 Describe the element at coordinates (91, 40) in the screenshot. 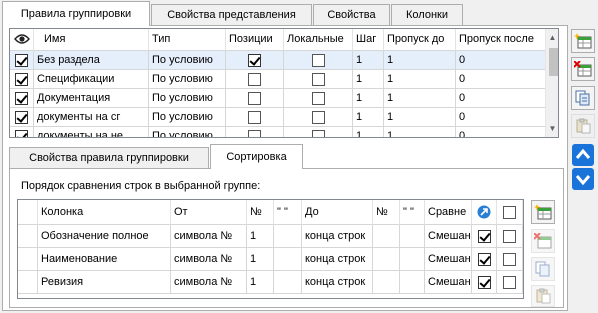

I see `column-header-name: Имя` at that location.